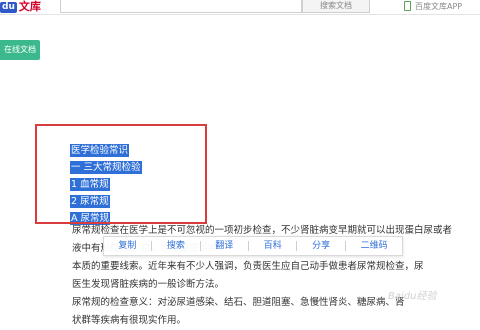 Image resolution: width=480 pixels, height=330 pixels. I want to click on selection-context-toolbar: 复制 搜索 翻译 百科 分享 二维码, so click(253, 246).